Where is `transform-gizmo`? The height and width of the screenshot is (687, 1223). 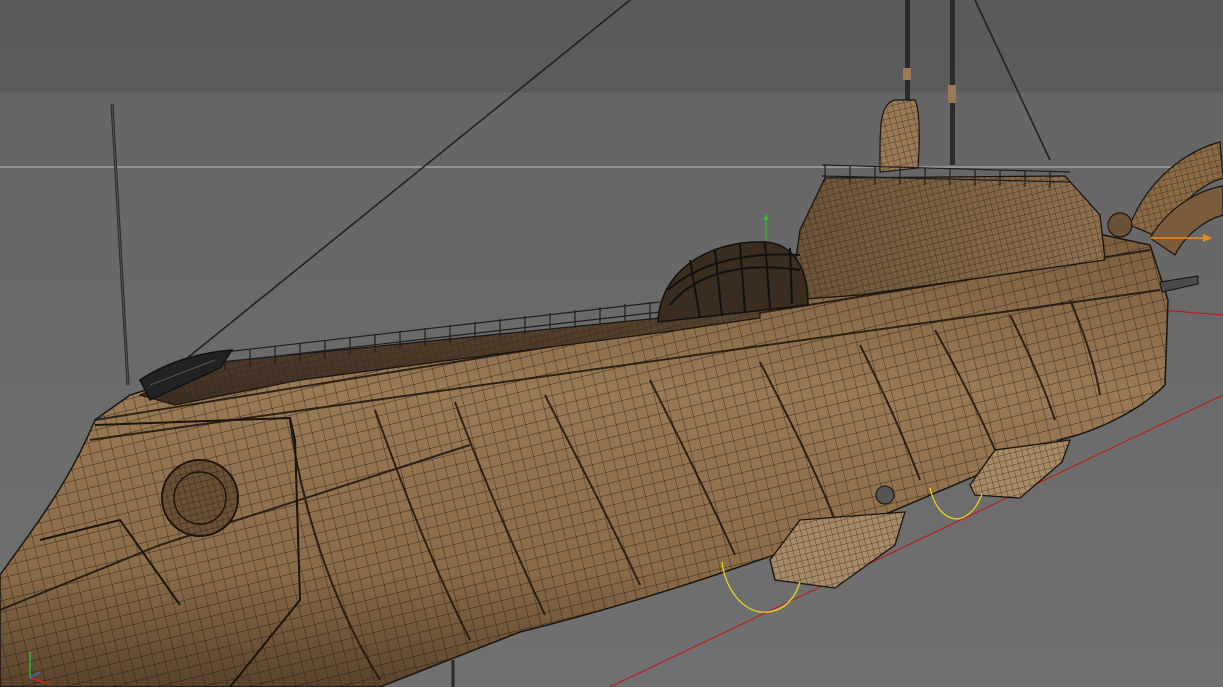
transform-gizmo is located at coordinates (766, 227).